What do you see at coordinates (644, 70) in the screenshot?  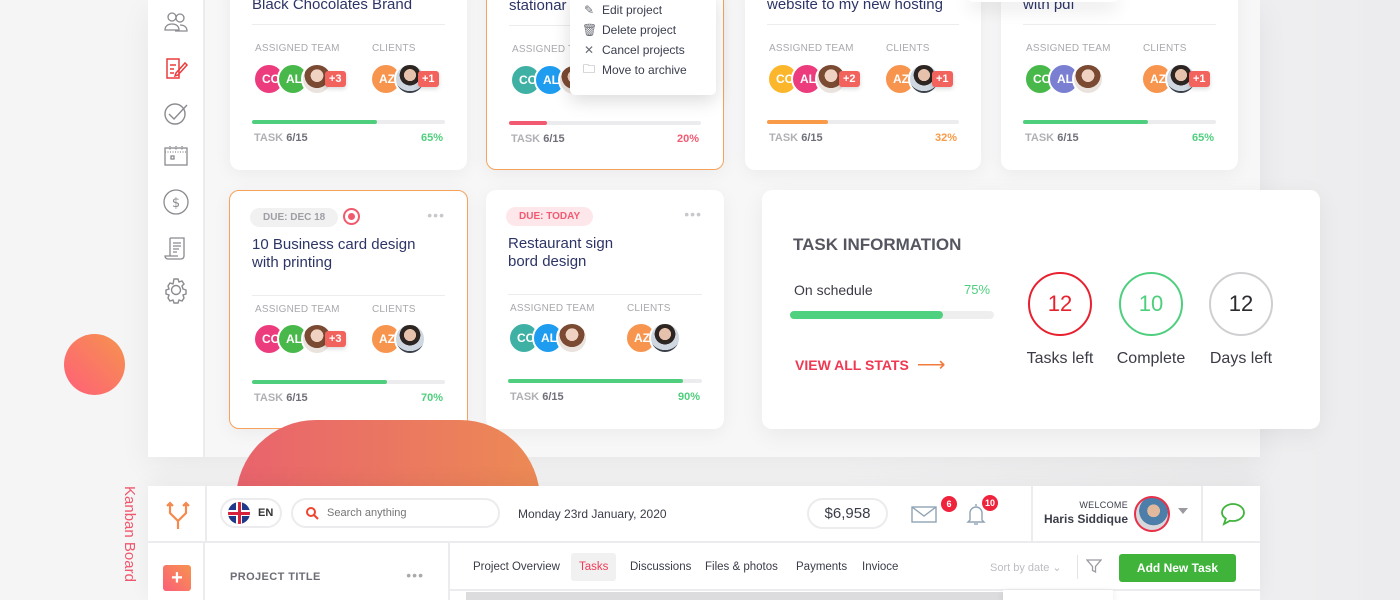 I see `menu-item-label: Move to archive` at bounding box center [644, 70].